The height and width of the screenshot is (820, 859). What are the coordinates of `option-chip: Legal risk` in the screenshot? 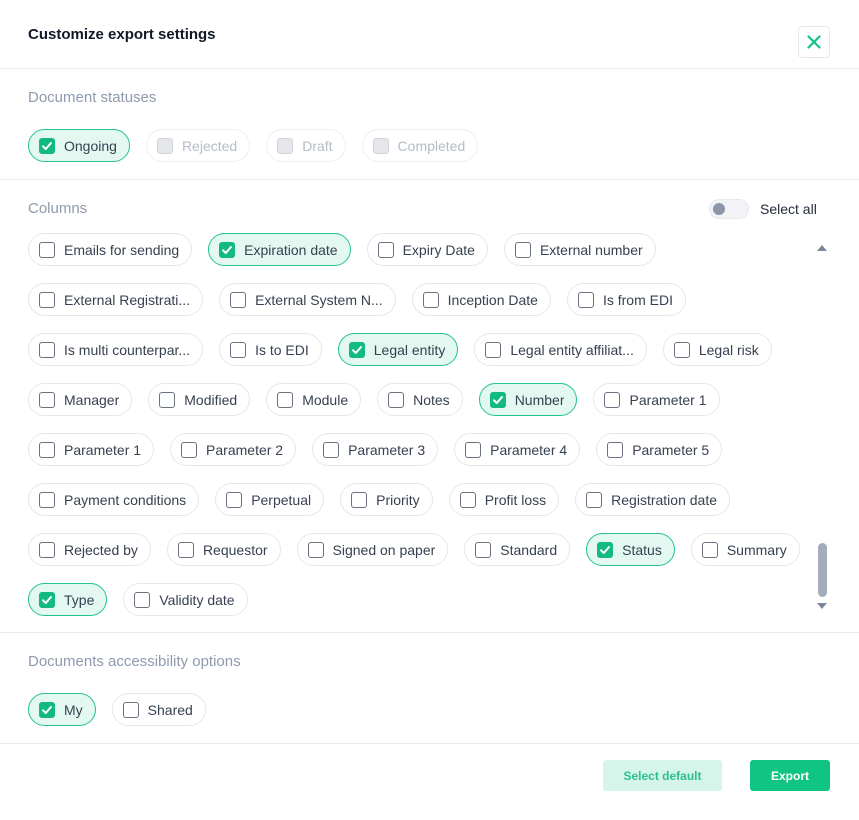 It's located at (717, 349).